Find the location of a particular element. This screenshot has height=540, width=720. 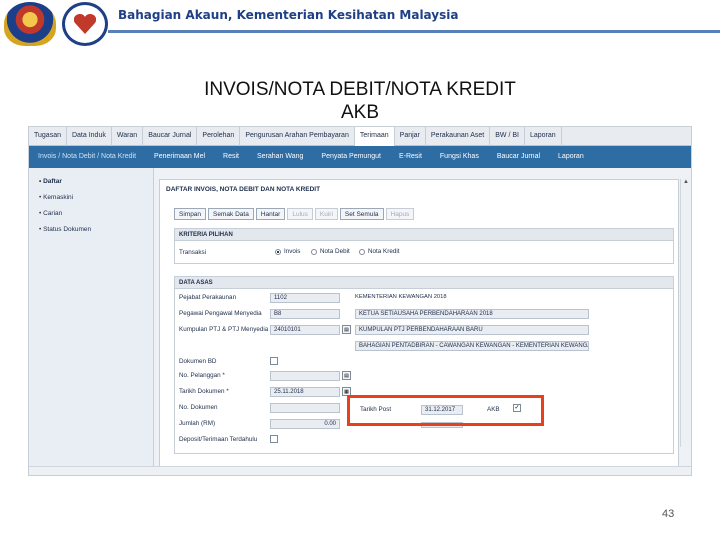

heart-icon is located at coordinates (85, 24).